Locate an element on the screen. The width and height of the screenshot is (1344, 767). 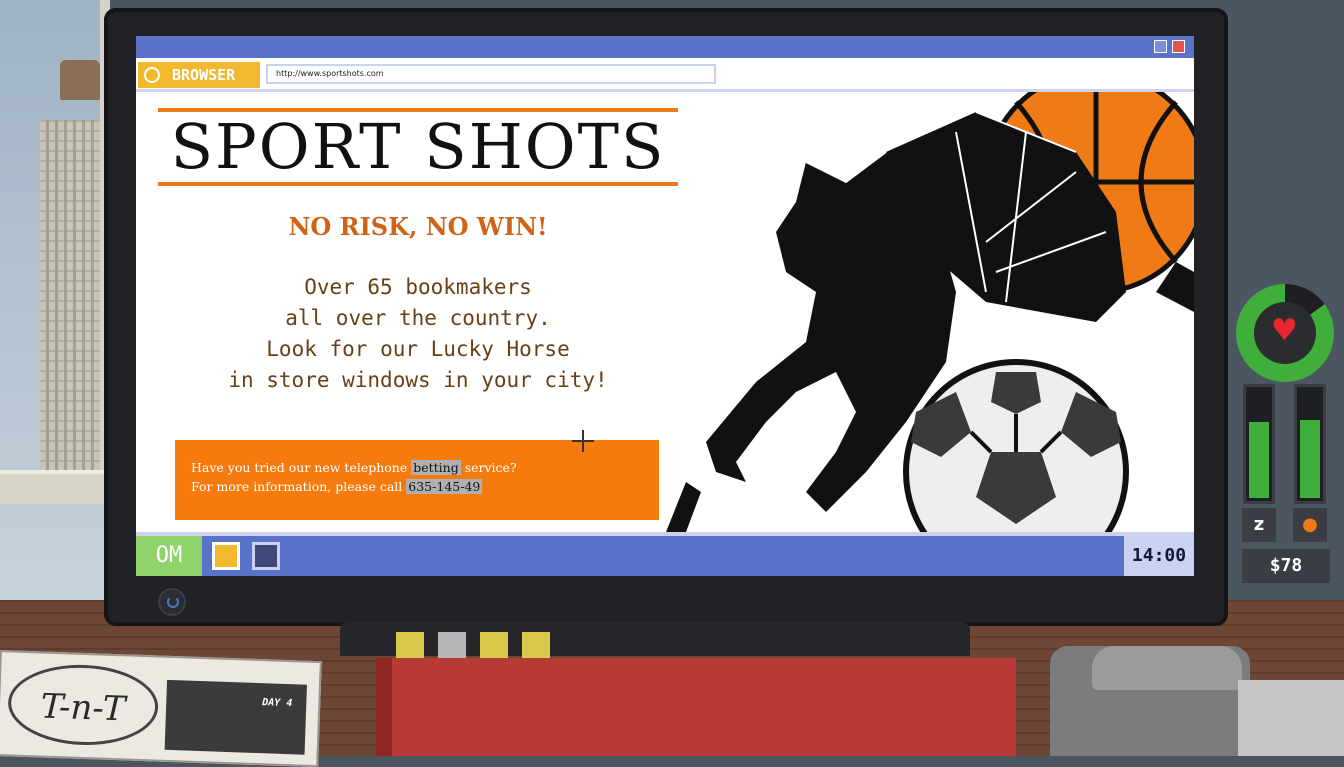
sleep-meter is located at coordinates (1259, 444).